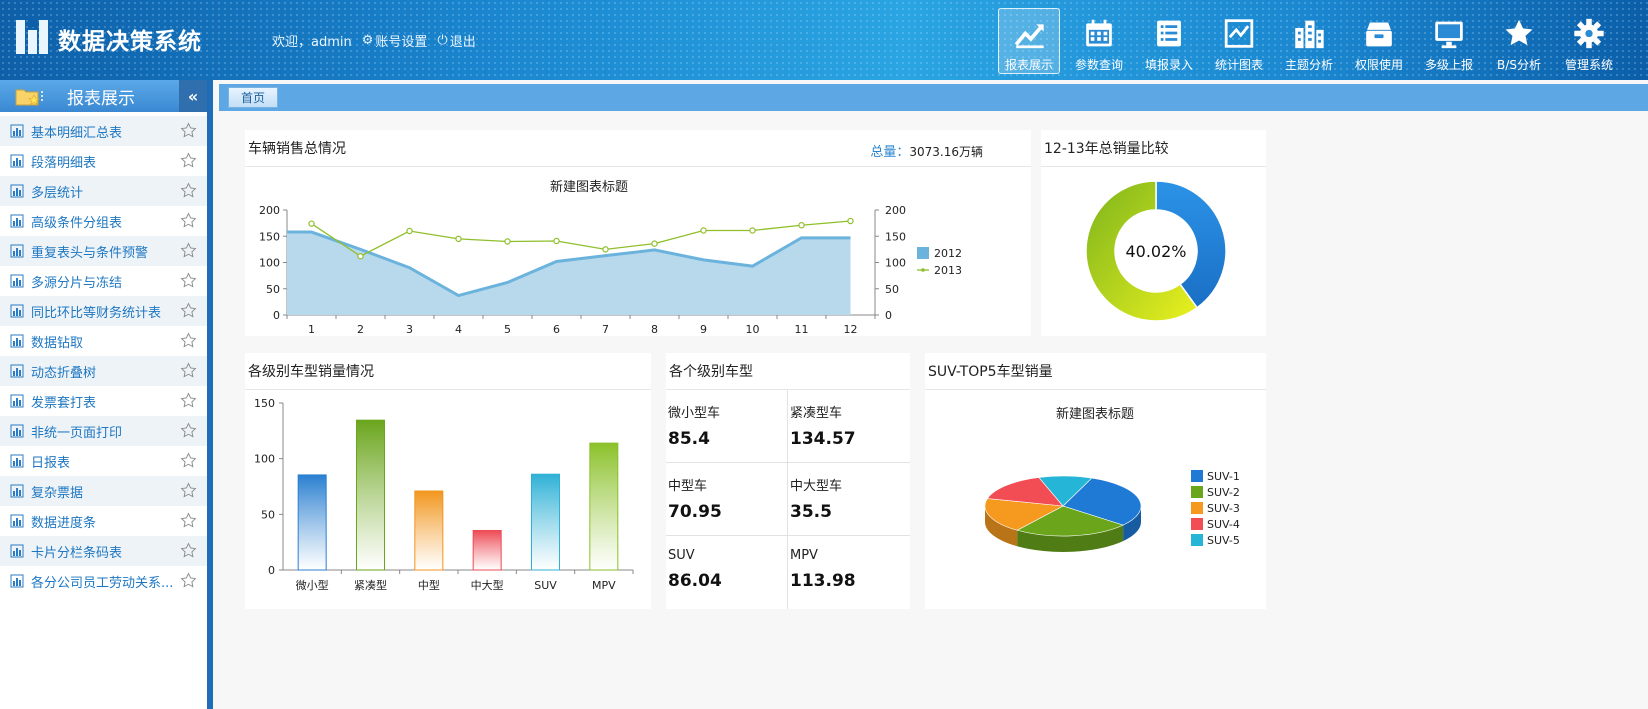 The height and width of the screenshot is (709, 1648). Describe the element at coordinates (1239, 41) in the screenshot. I see `nav-item-3: 统计图表` at that location.